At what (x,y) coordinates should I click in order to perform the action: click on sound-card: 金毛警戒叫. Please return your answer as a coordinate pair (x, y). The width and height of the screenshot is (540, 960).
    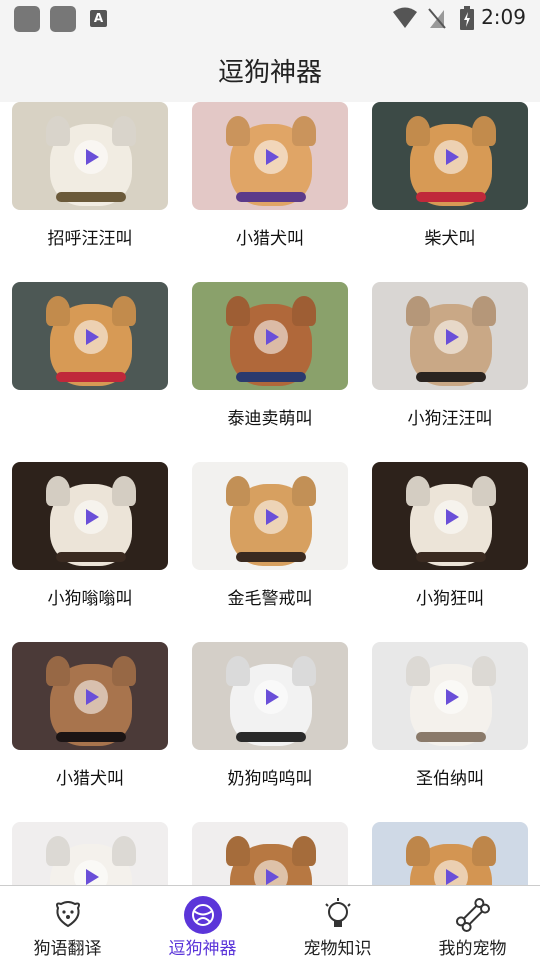
    Looking at the image, I should click on (270, 535).